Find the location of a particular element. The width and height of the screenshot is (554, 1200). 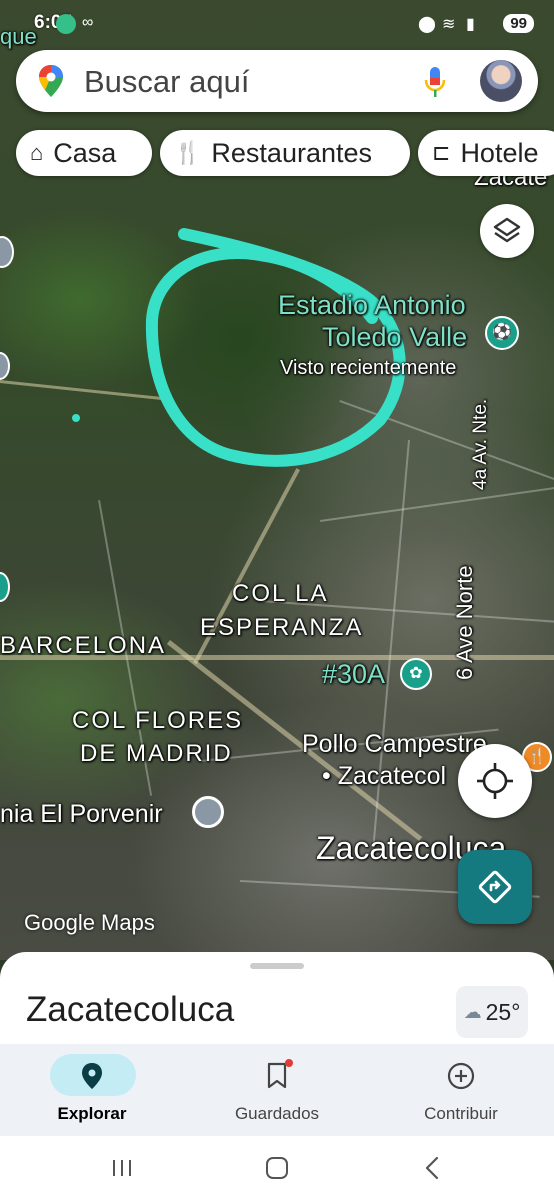

nav-guardados: Guardados is located at coordinates (277, 1090).